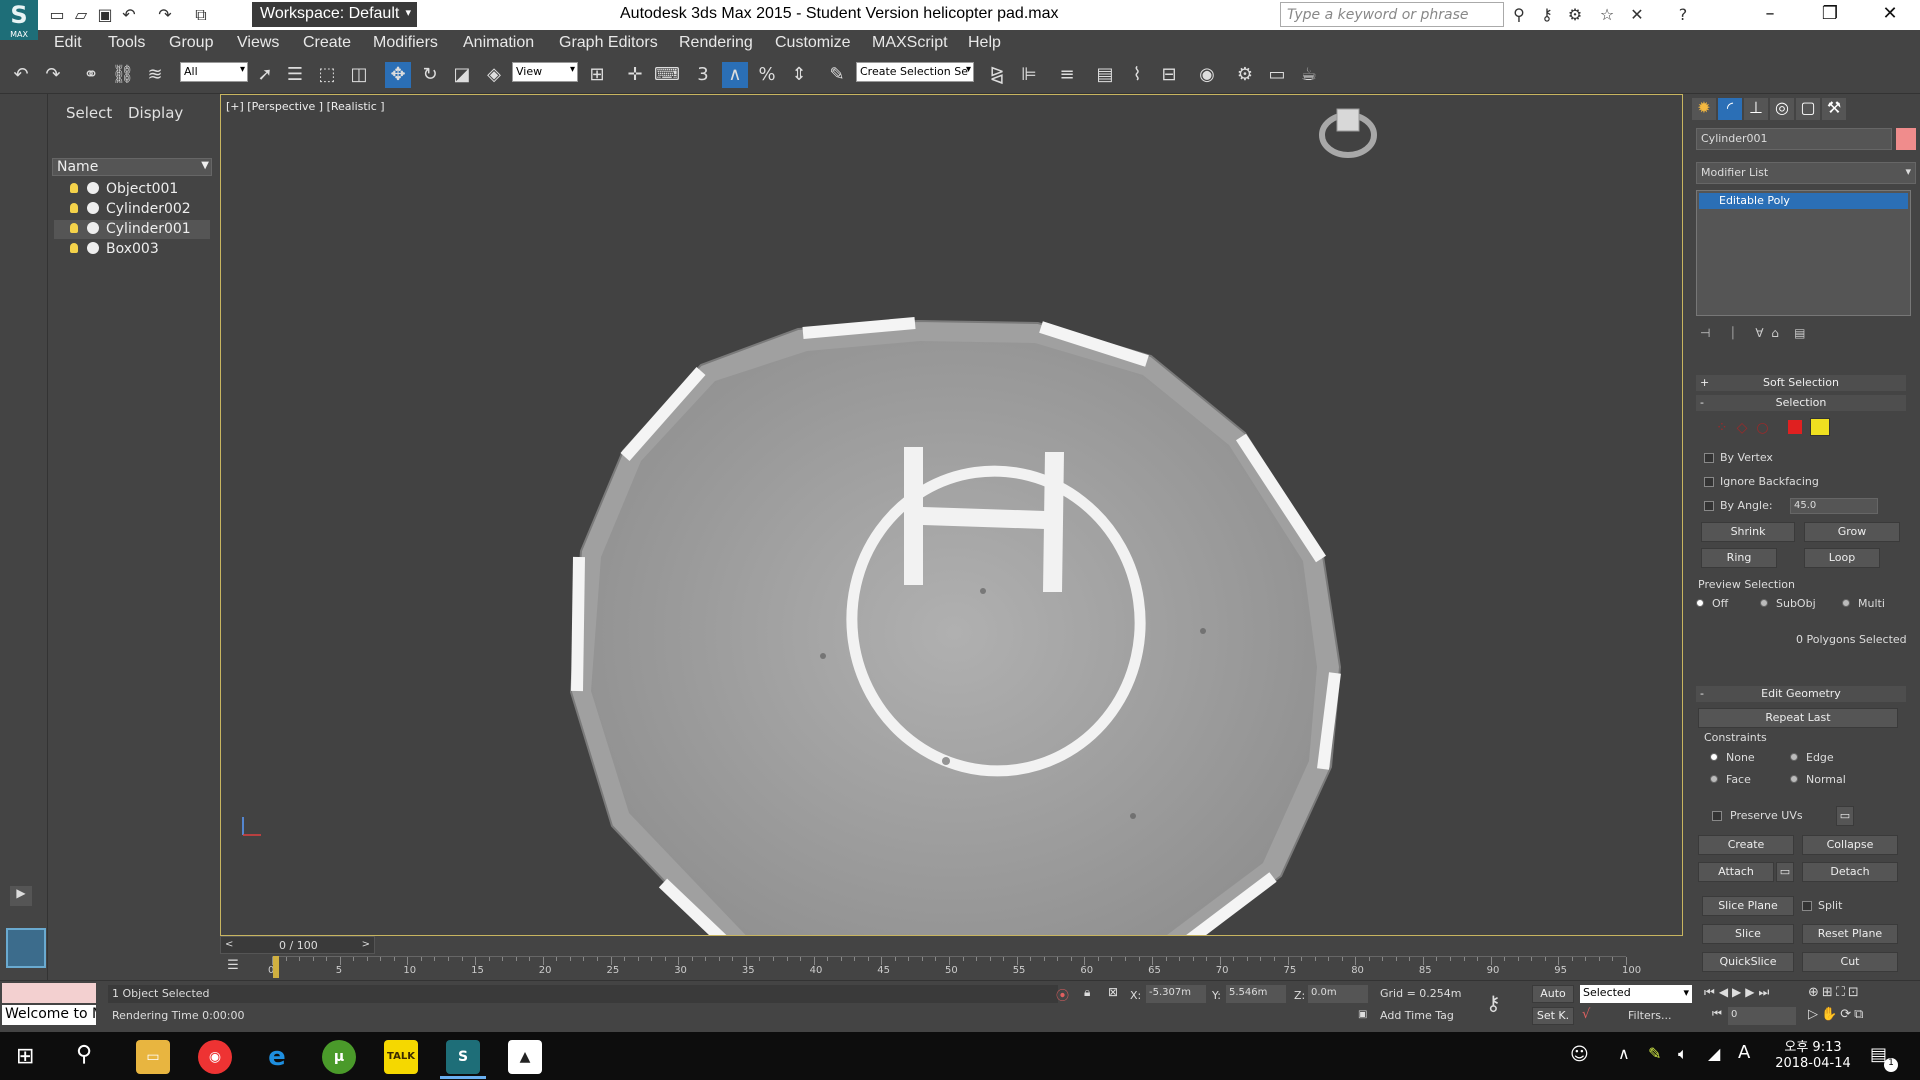 The image size is (1920, 1080). I want to click on slice-button: Slice, so click(1748, 934).